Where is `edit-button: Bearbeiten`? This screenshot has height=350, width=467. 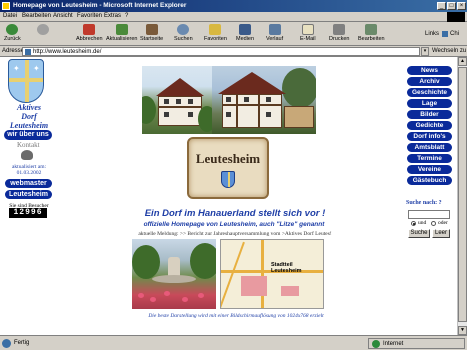 edit-button: Bearbeiten is located at coordinates (371, 33).